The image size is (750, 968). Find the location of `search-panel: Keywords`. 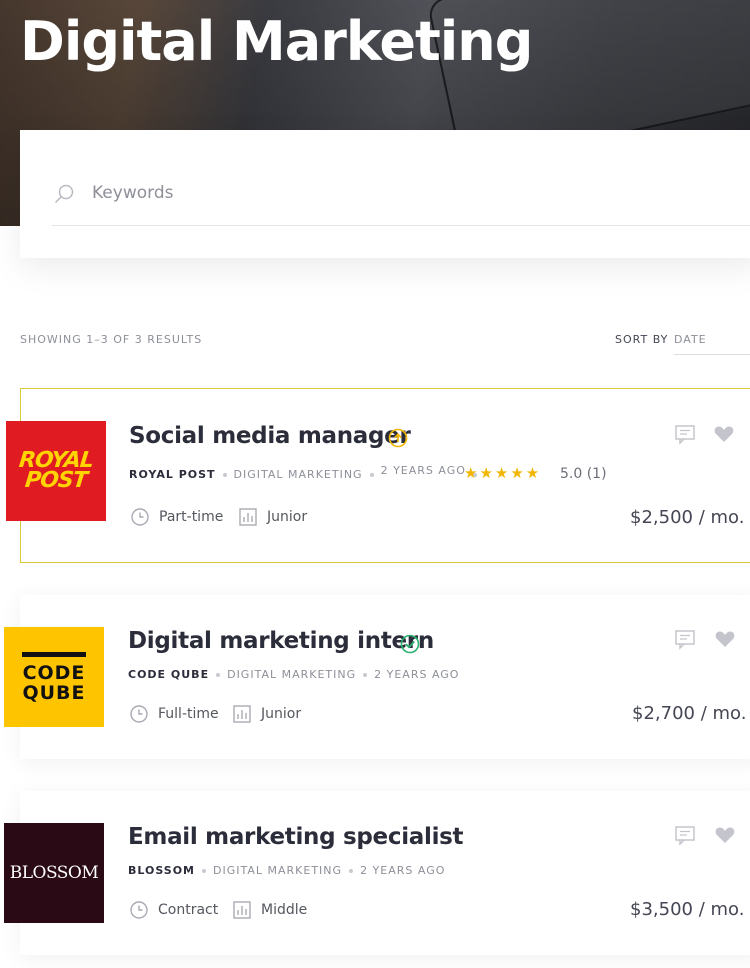

search-panel: Keywords is located at coordinates (385, 194).